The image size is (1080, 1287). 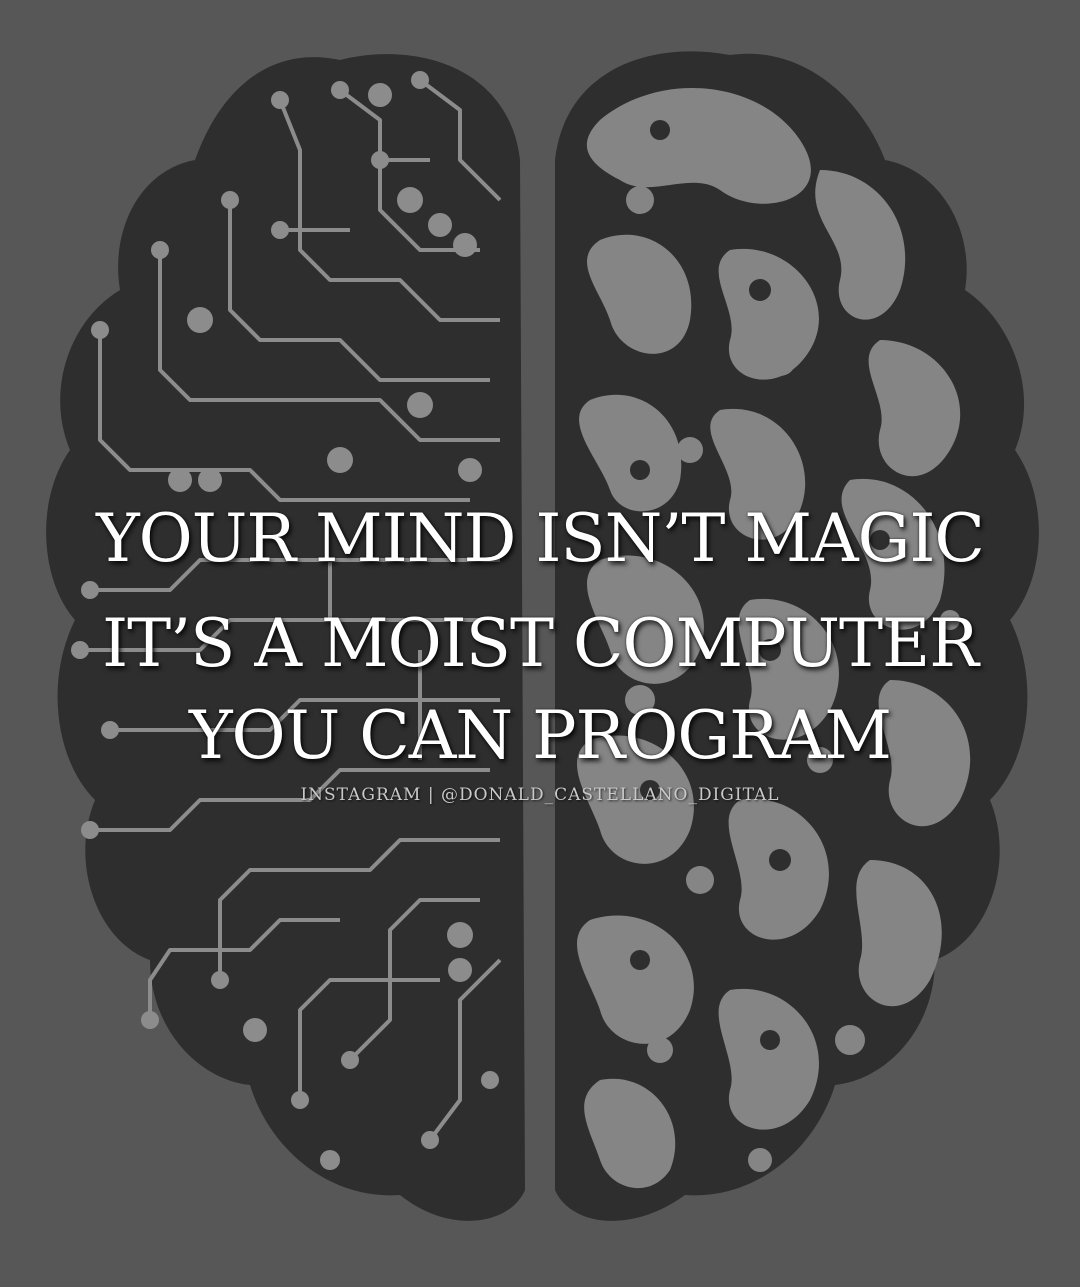 I want to click on instagram-credit: INSTAGRAM | @DONALD_CASTELLANO_DIGITAL, so click(x=540, y=795).